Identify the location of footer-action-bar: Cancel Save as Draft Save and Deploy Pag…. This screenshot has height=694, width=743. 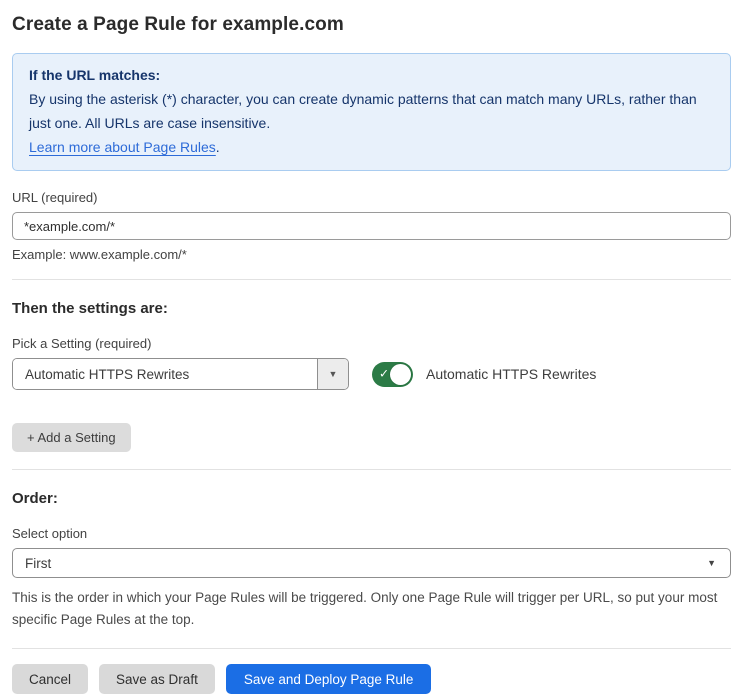
(371, 679).